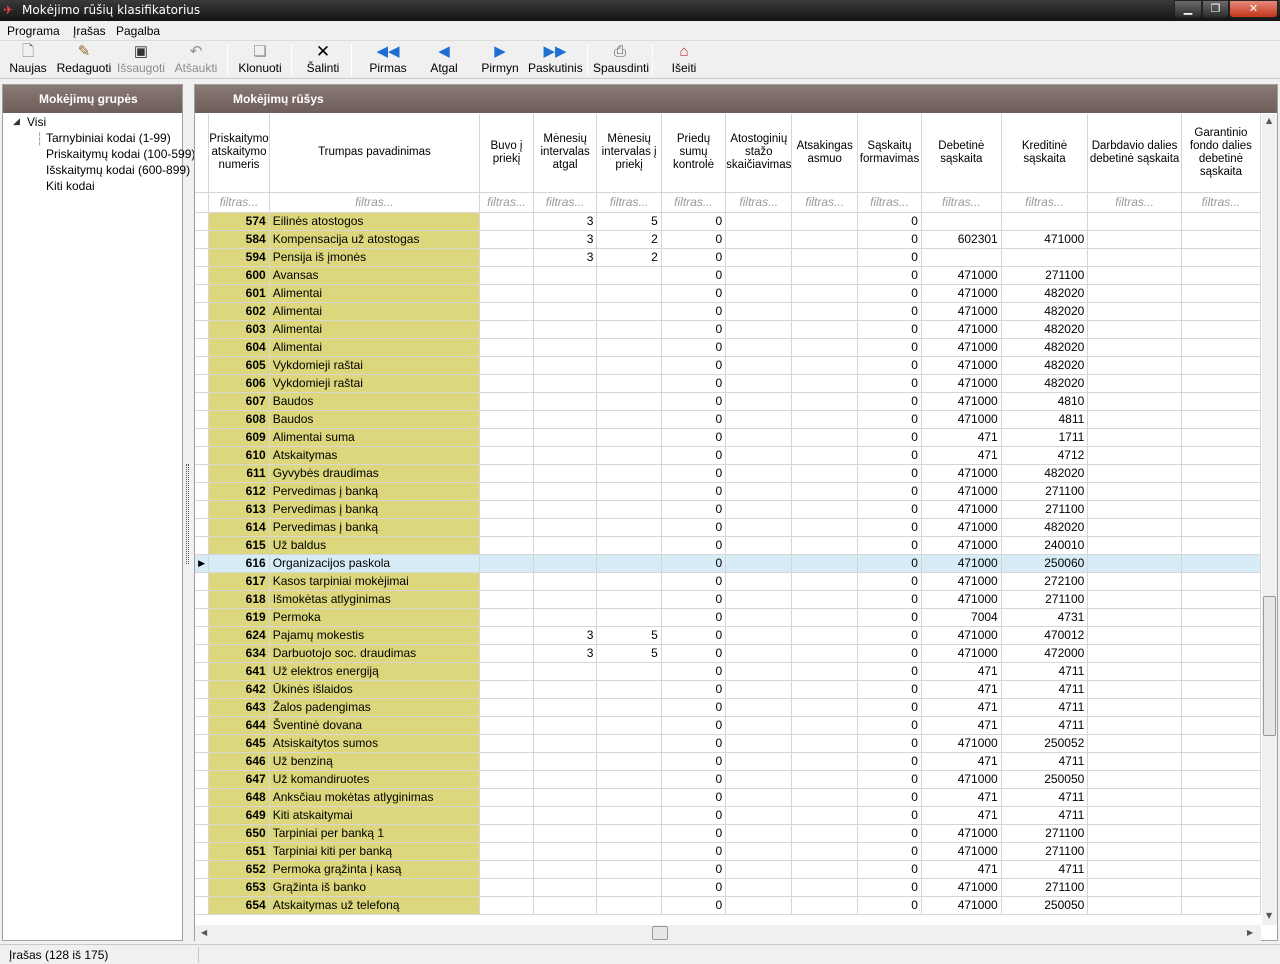 Image resolution: width=1280 pixels, height=964 pixels. Describe the element at coordinates (375, 153) in the screenshot. I see `column-header: Trumpas pavadinimas` at that location.